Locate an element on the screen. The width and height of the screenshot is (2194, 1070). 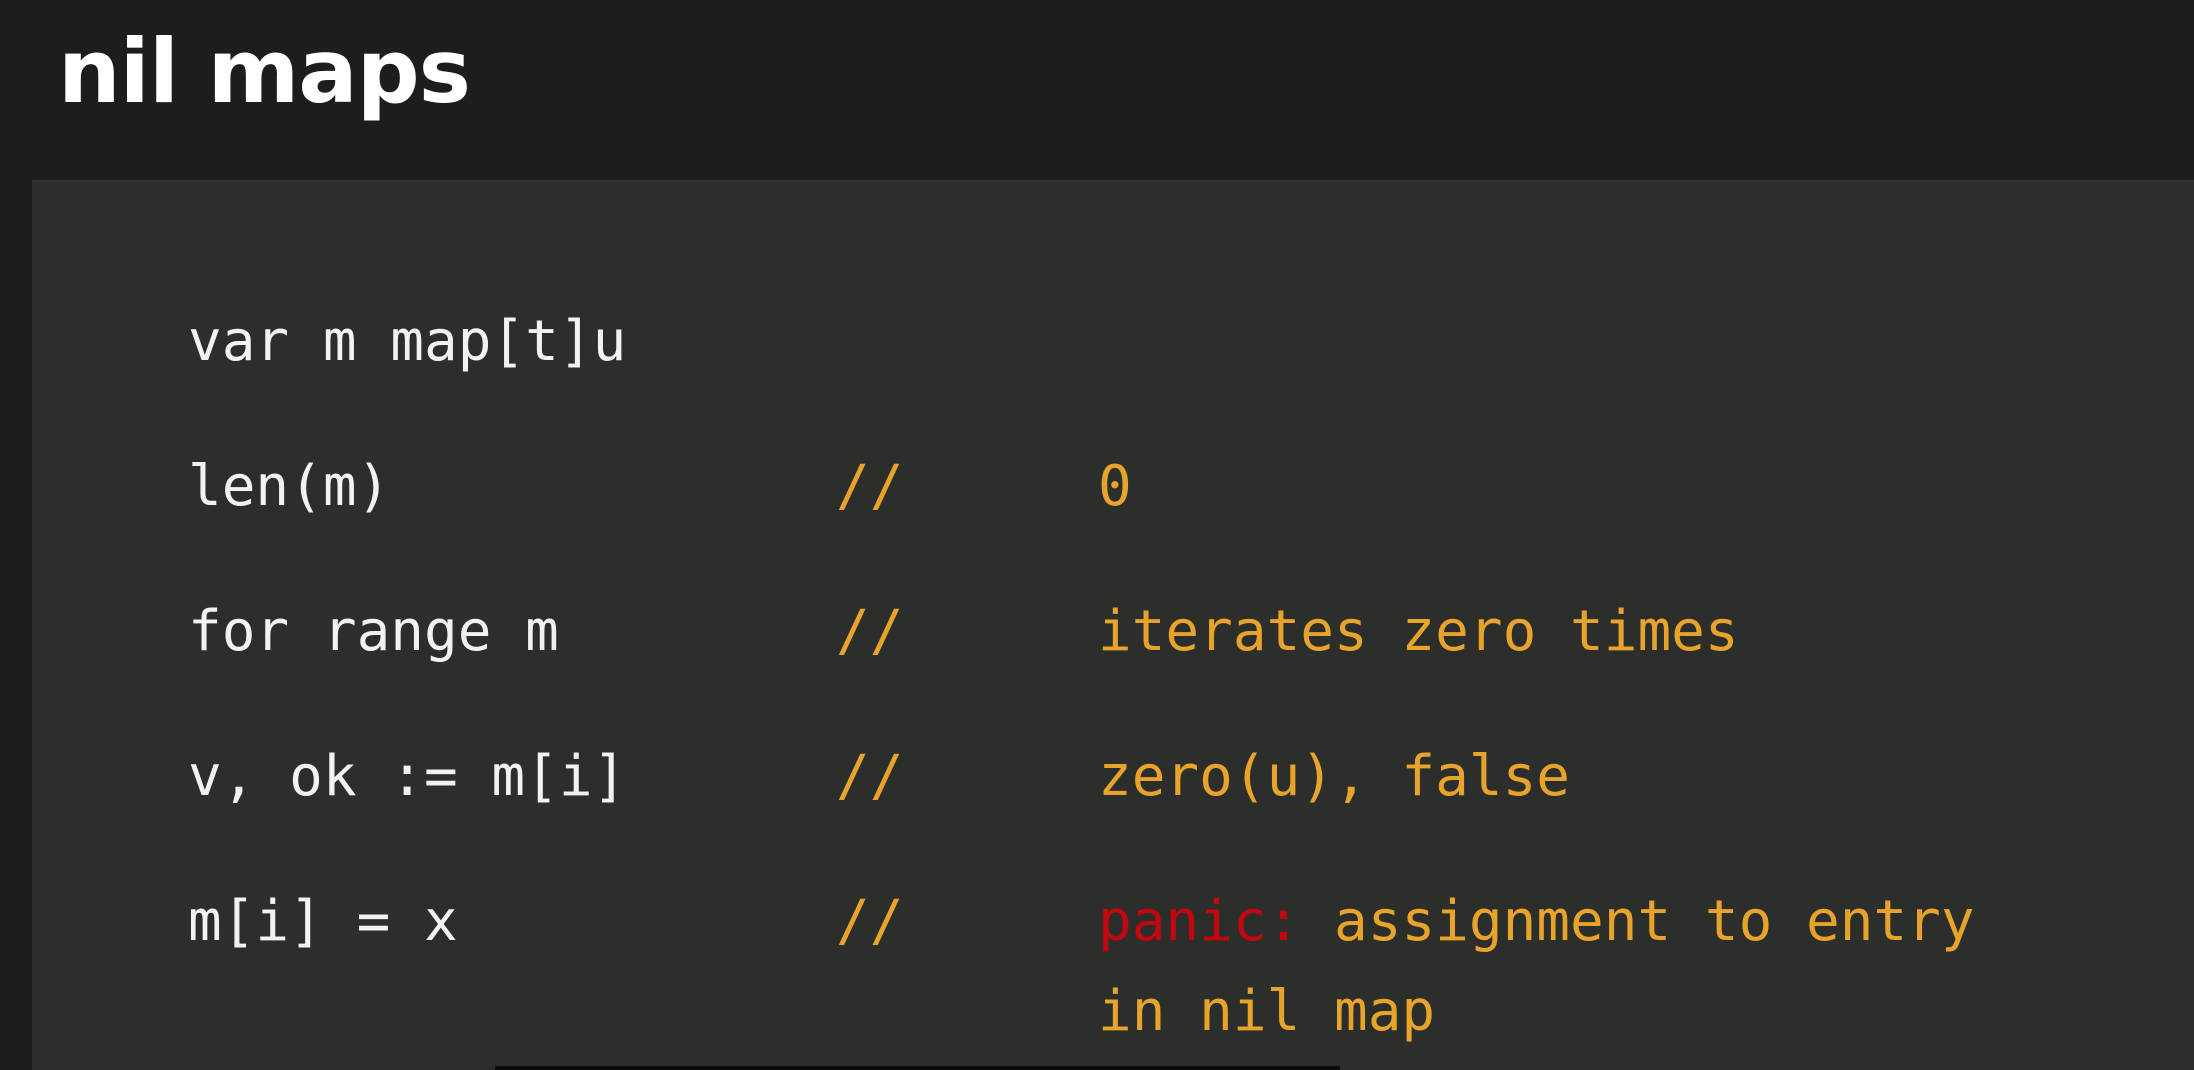
panic-keyword: panic: is located at coordinates (1199, 921).